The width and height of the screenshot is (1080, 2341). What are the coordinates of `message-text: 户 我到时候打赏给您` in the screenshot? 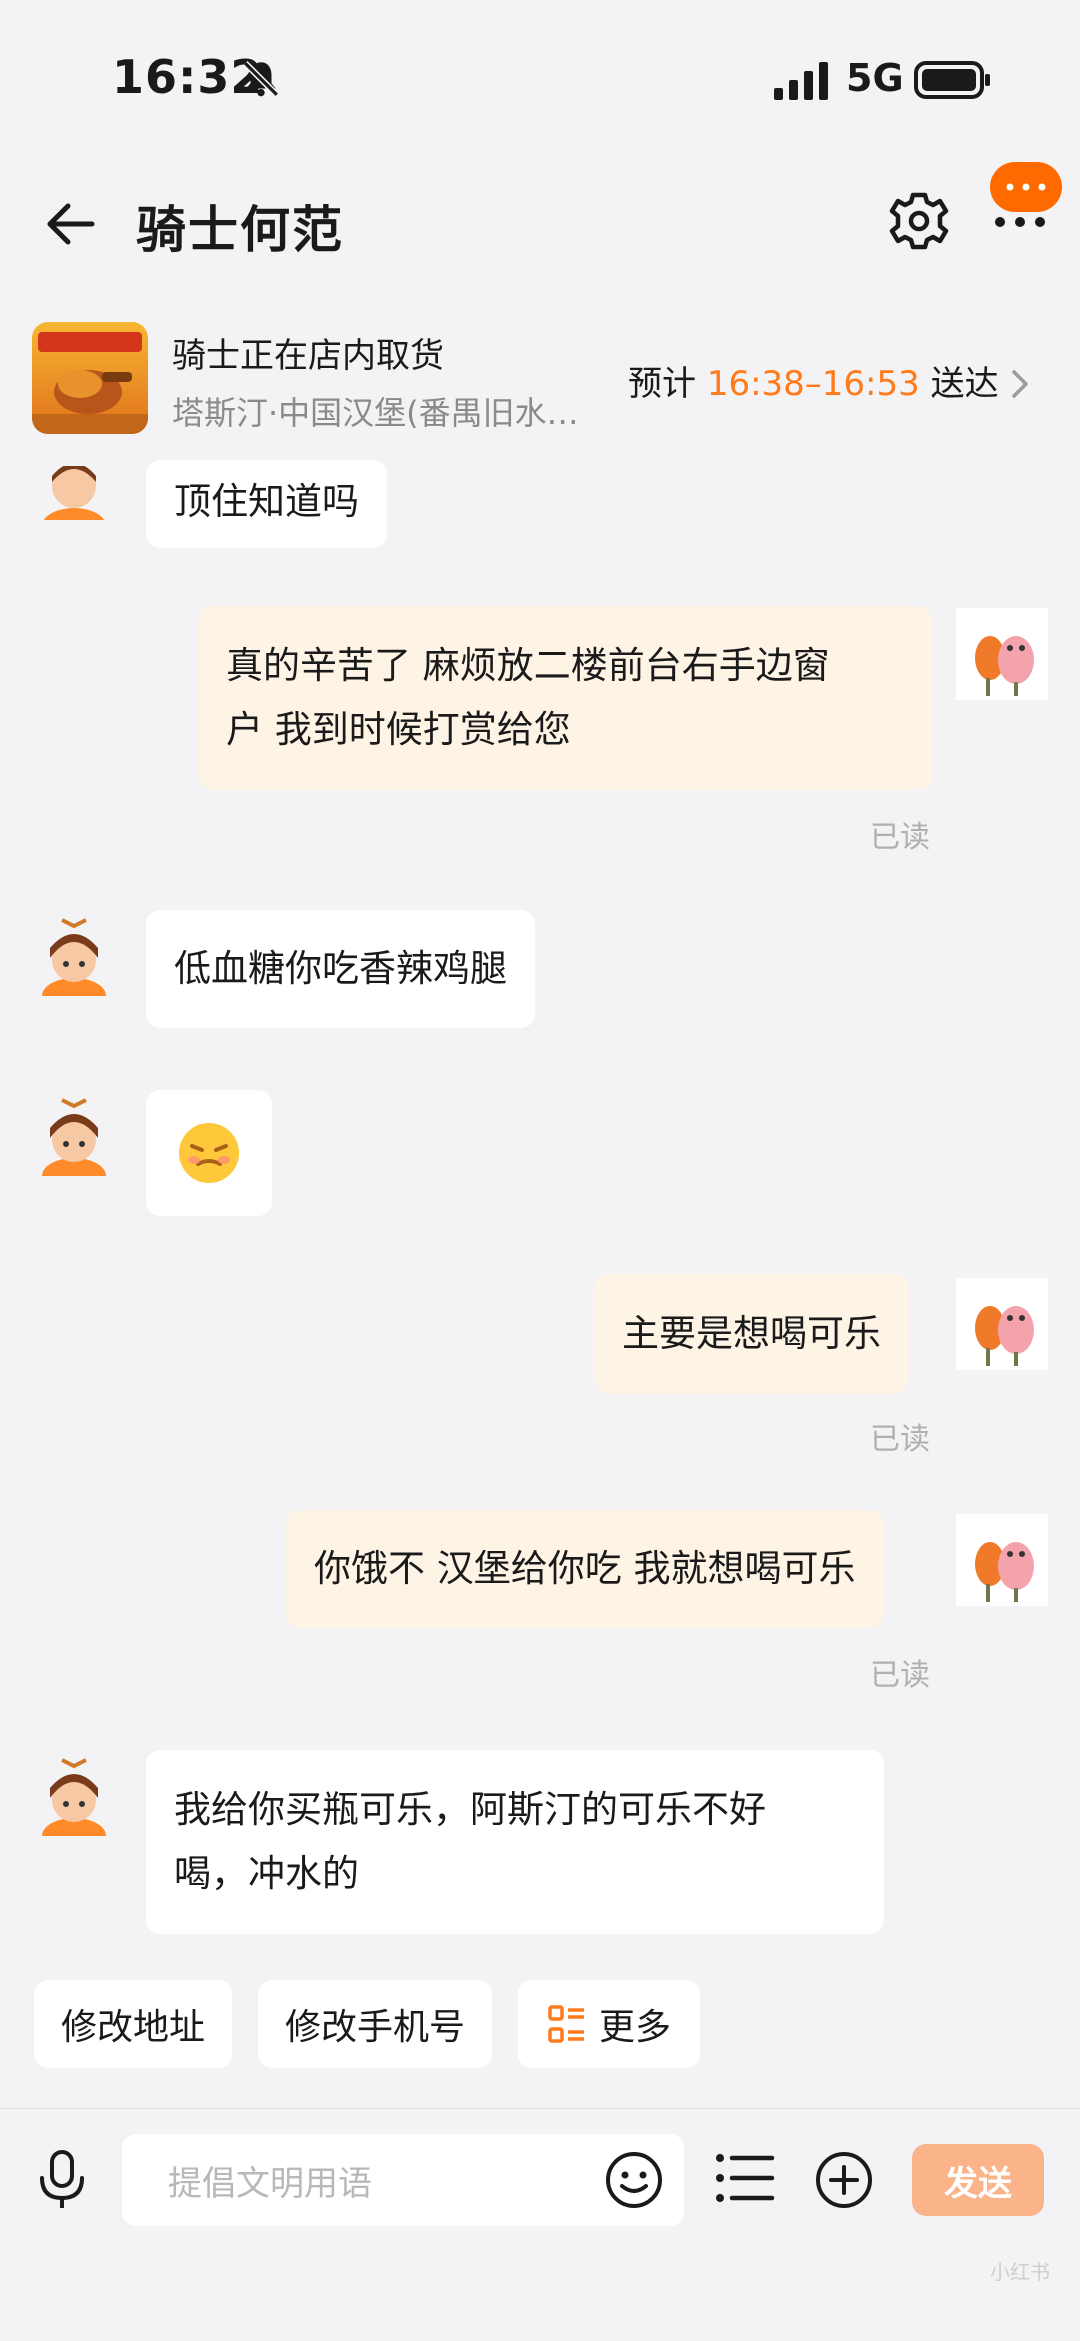 It's located at (398, 729).